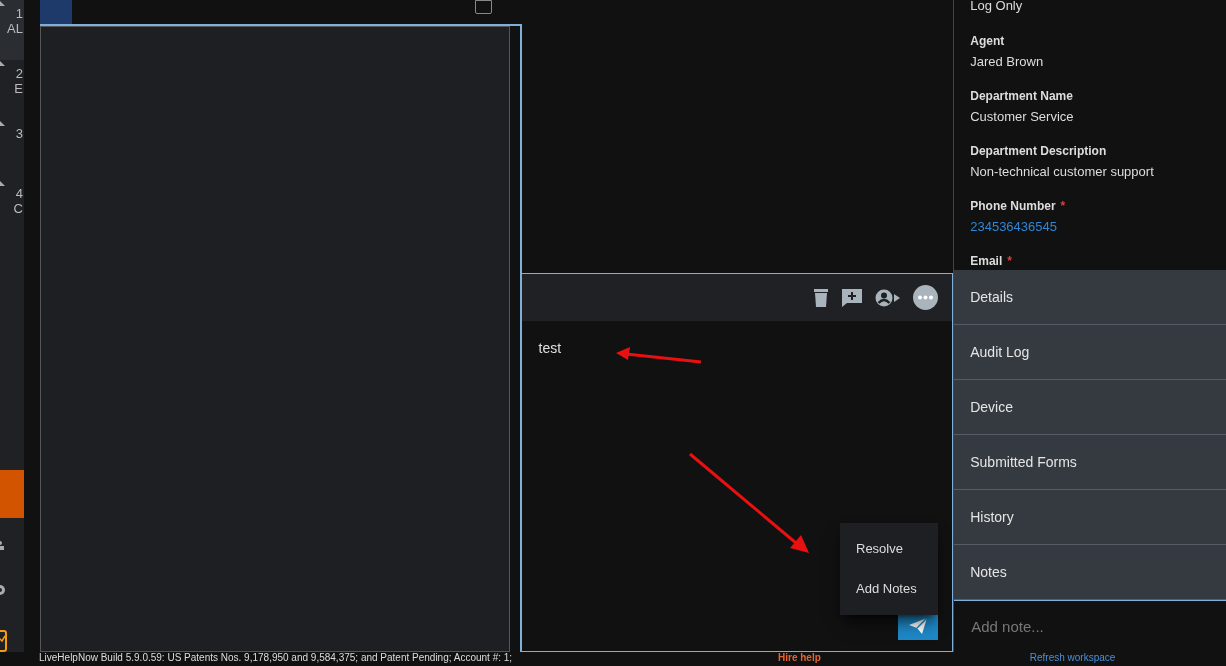  Describe the element at coordinates (3, 590) in the screenshot. I see `gear-icon` at that location.